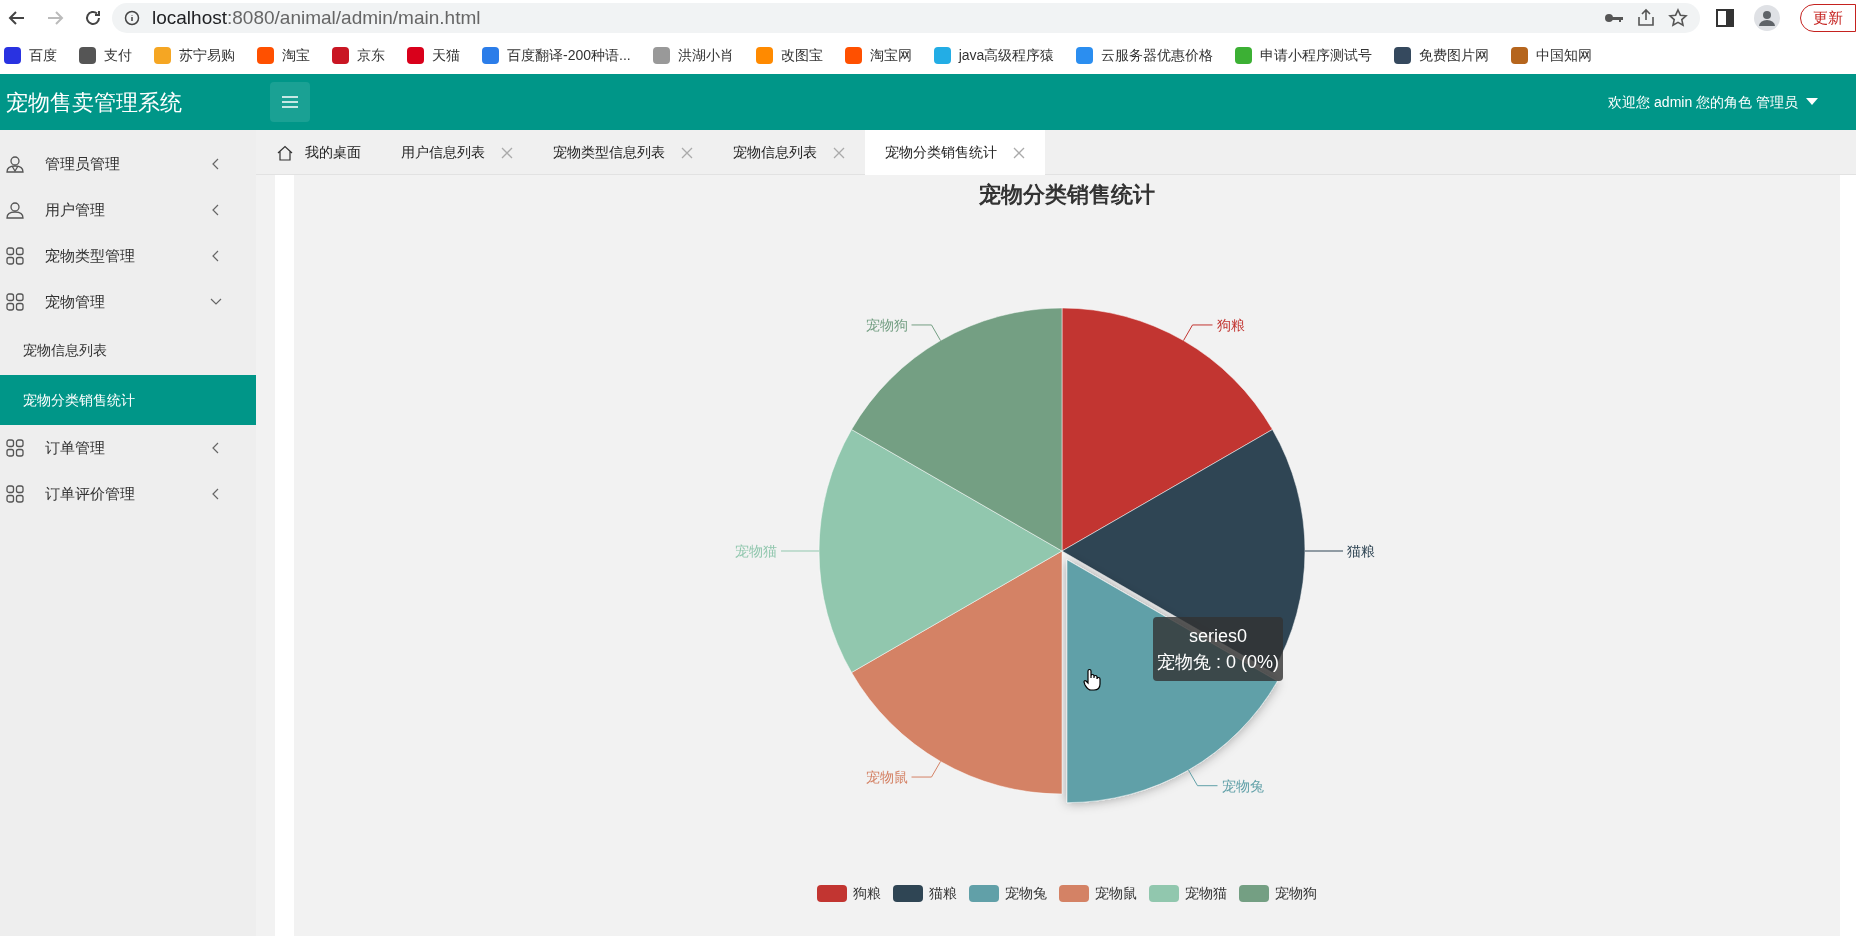 This screenshot has height=936, width=1856. I want to click on page-tab: 宠物分类销售统计, so click(955, 152).